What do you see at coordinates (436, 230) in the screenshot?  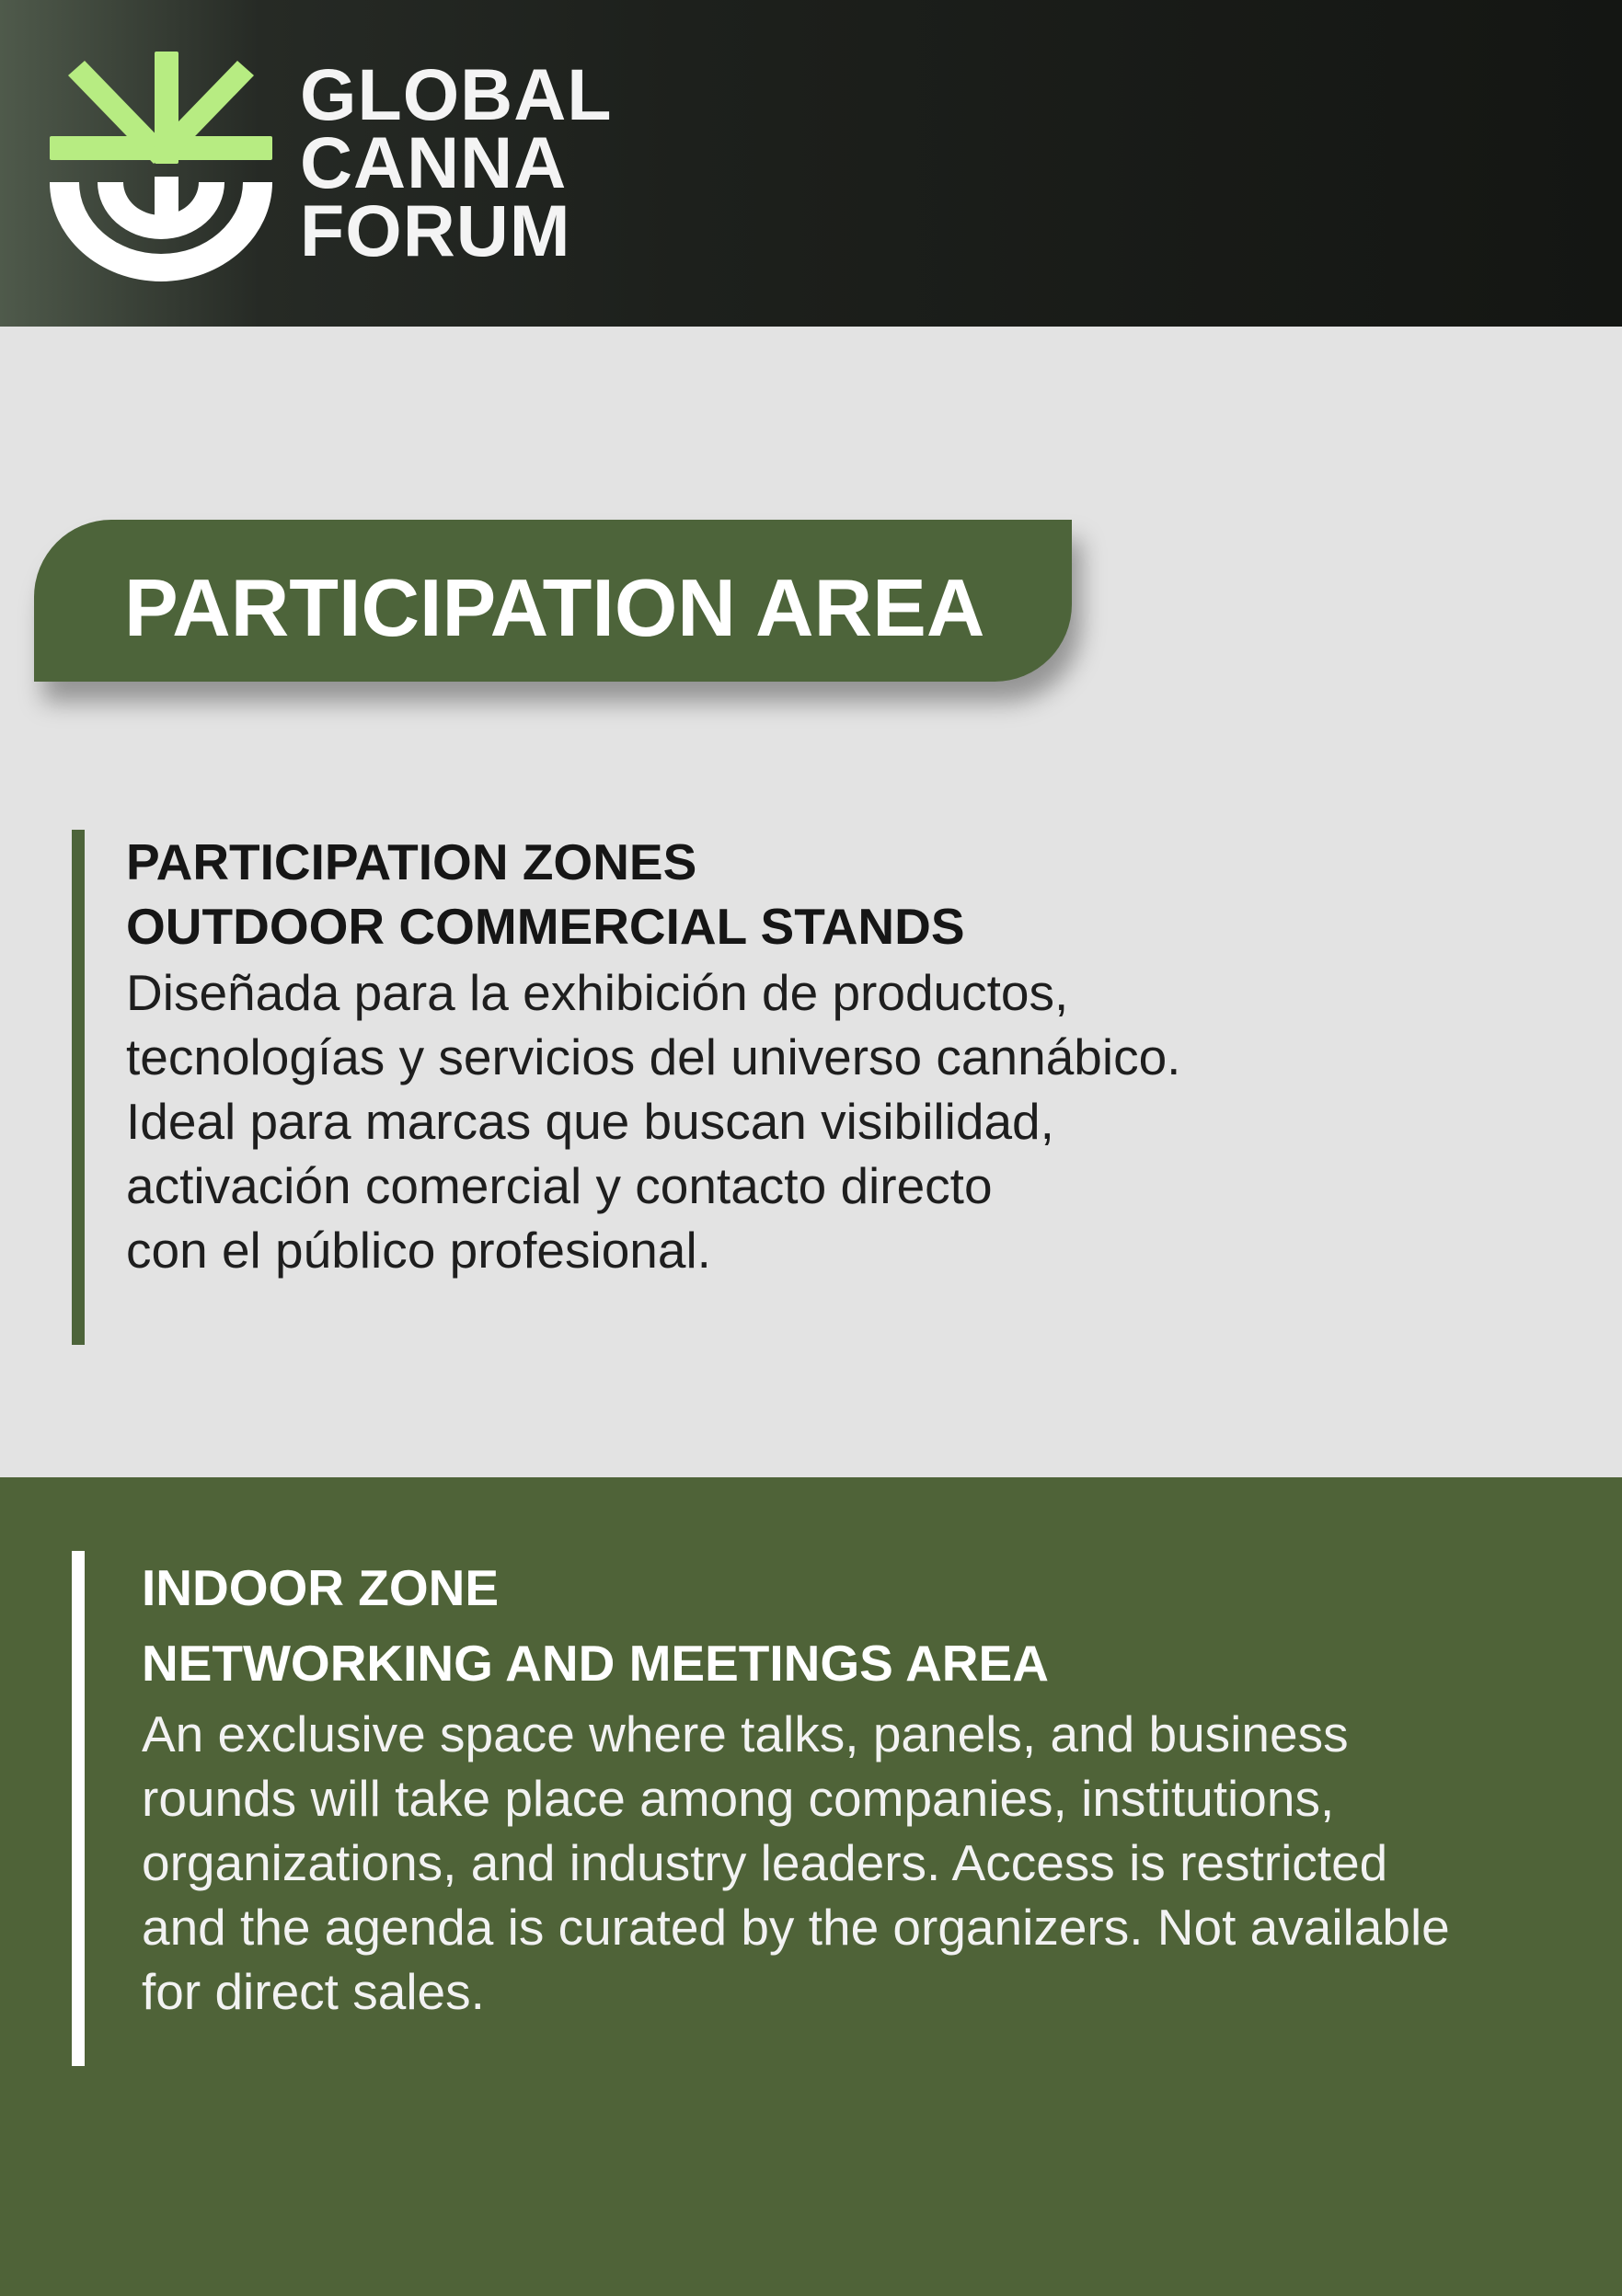 I see `brand-line-forum: FORUM` at bounding box center [436, 230].